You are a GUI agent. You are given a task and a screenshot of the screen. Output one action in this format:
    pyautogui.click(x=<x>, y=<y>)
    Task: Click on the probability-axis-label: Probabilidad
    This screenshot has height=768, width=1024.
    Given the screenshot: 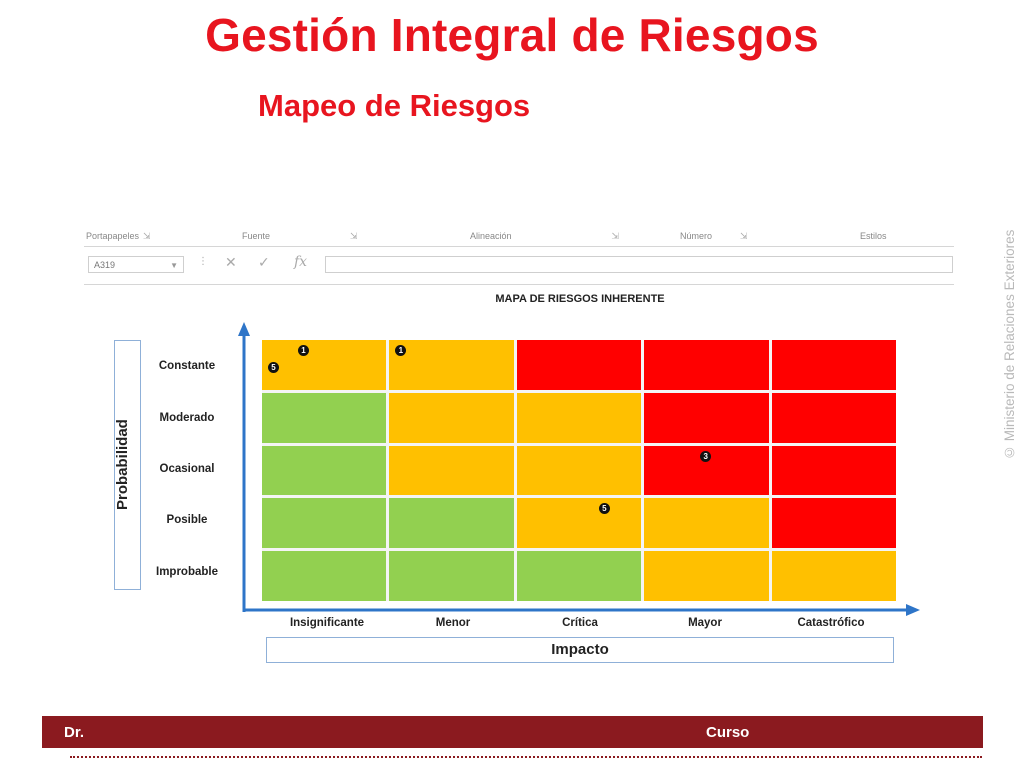 What is the action you would take?
    pyautogui.click(x=122, y=465)
    